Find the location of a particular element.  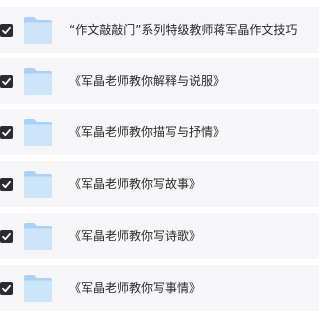

list-item: 《军晶老师教你写事情》 is located at coordinates (159, 288).